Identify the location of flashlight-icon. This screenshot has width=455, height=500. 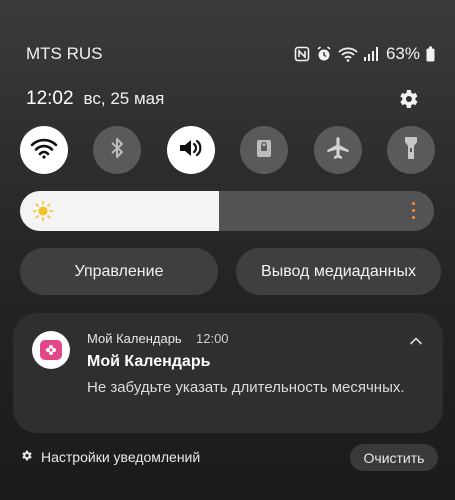
(411, 150).